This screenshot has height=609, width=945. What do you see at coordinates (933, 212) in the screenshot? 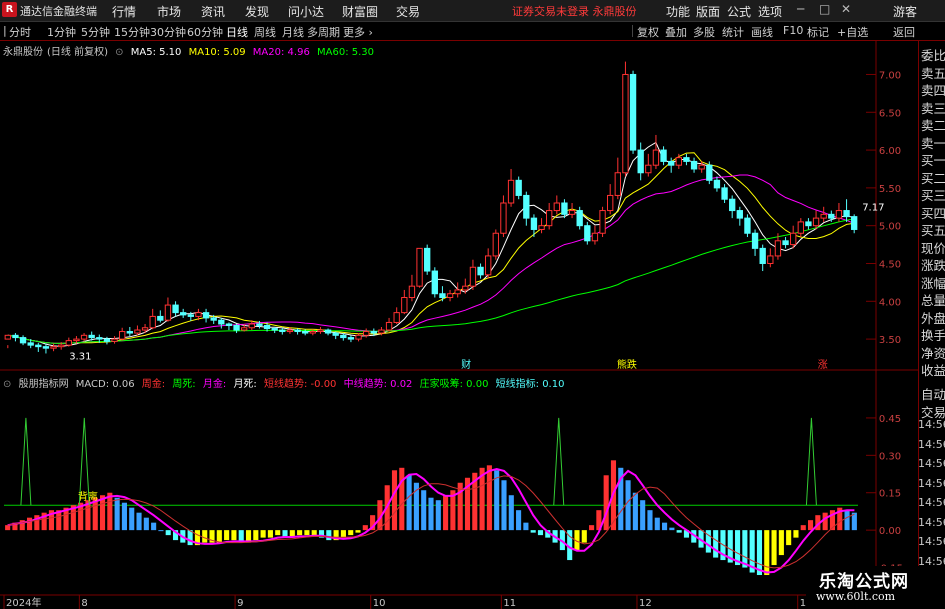
I see `side-label-9: 买四` at bounding box center [933, 212].